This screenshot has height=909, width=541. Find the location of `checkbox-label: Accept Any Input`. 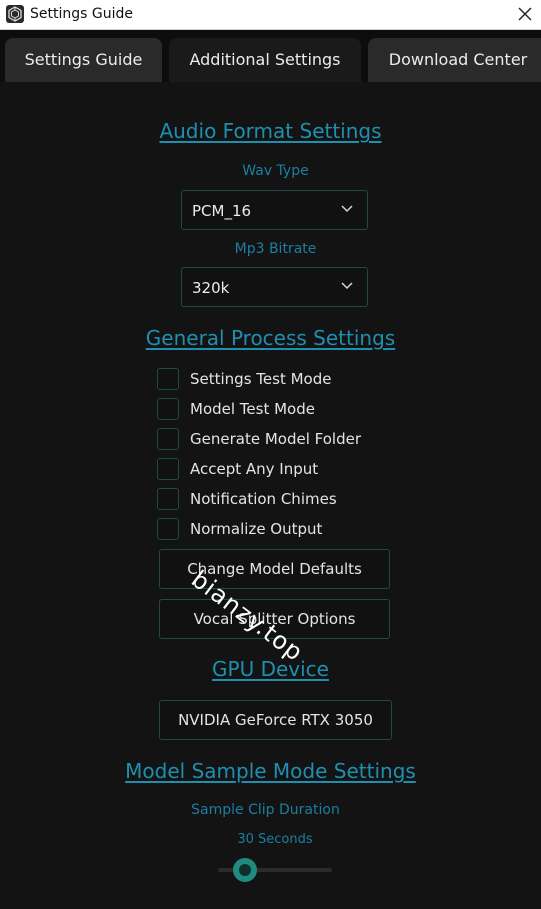

checkbox-label: Accept Any Input is located at coordinates (254, 469).